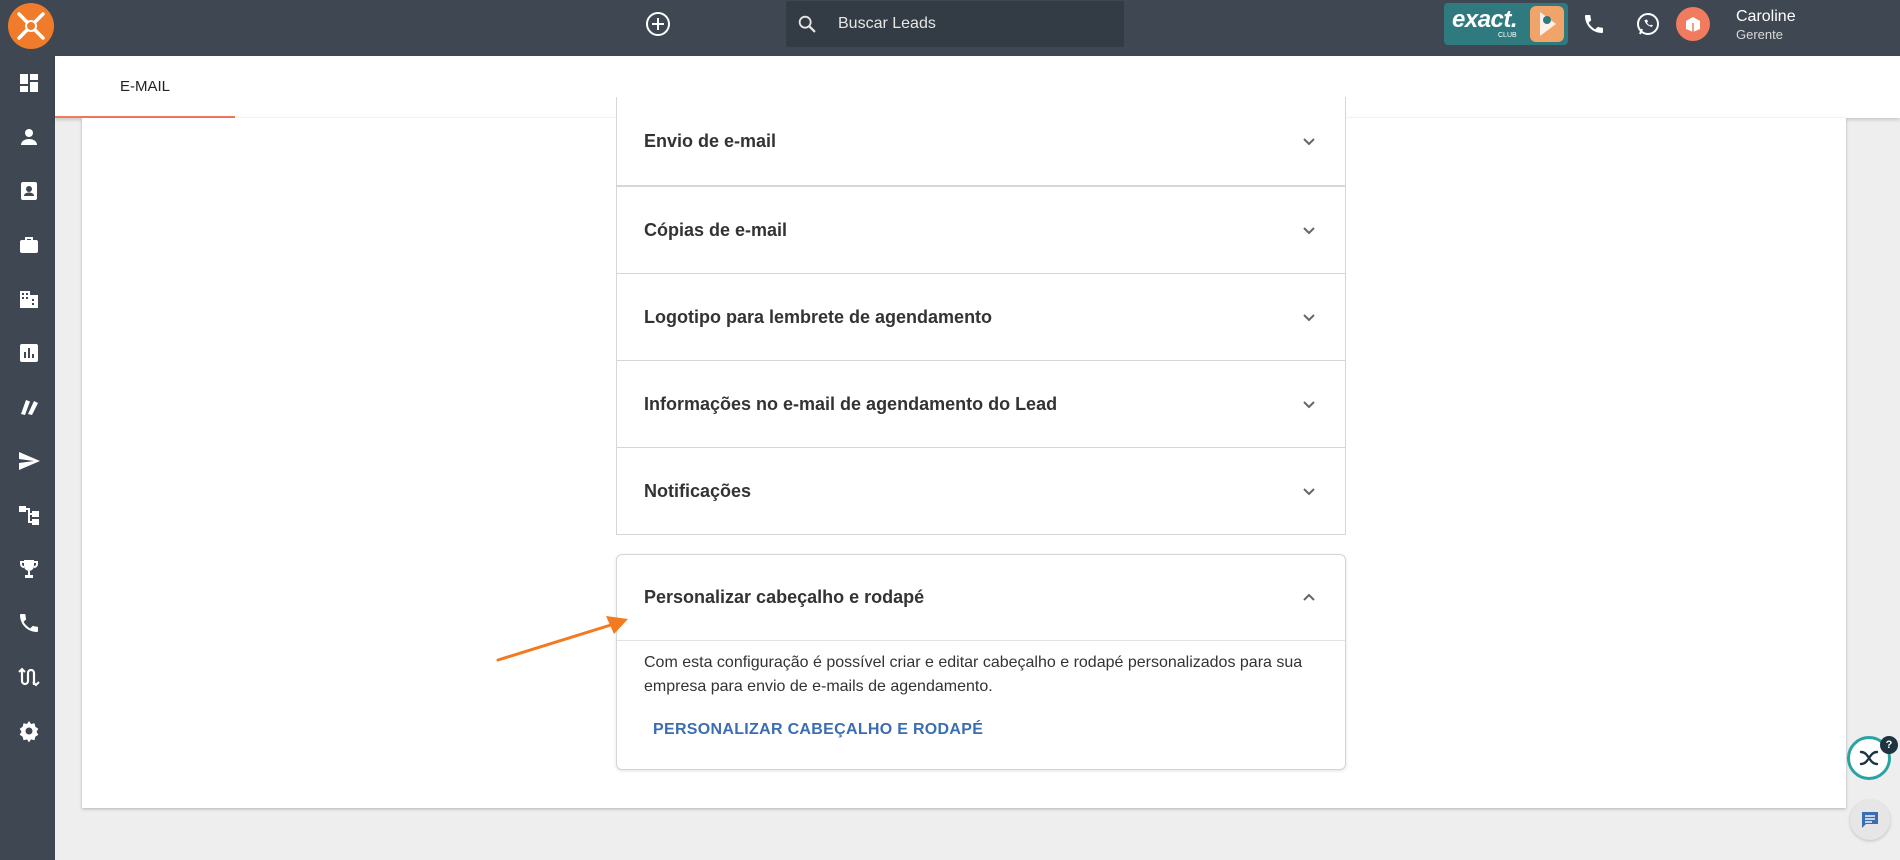 Image resolution: width=1900 pixels, height=860 pixels. I want to click on top-bar: exact. CLUB Caroline Gerente, so click(950, 28).